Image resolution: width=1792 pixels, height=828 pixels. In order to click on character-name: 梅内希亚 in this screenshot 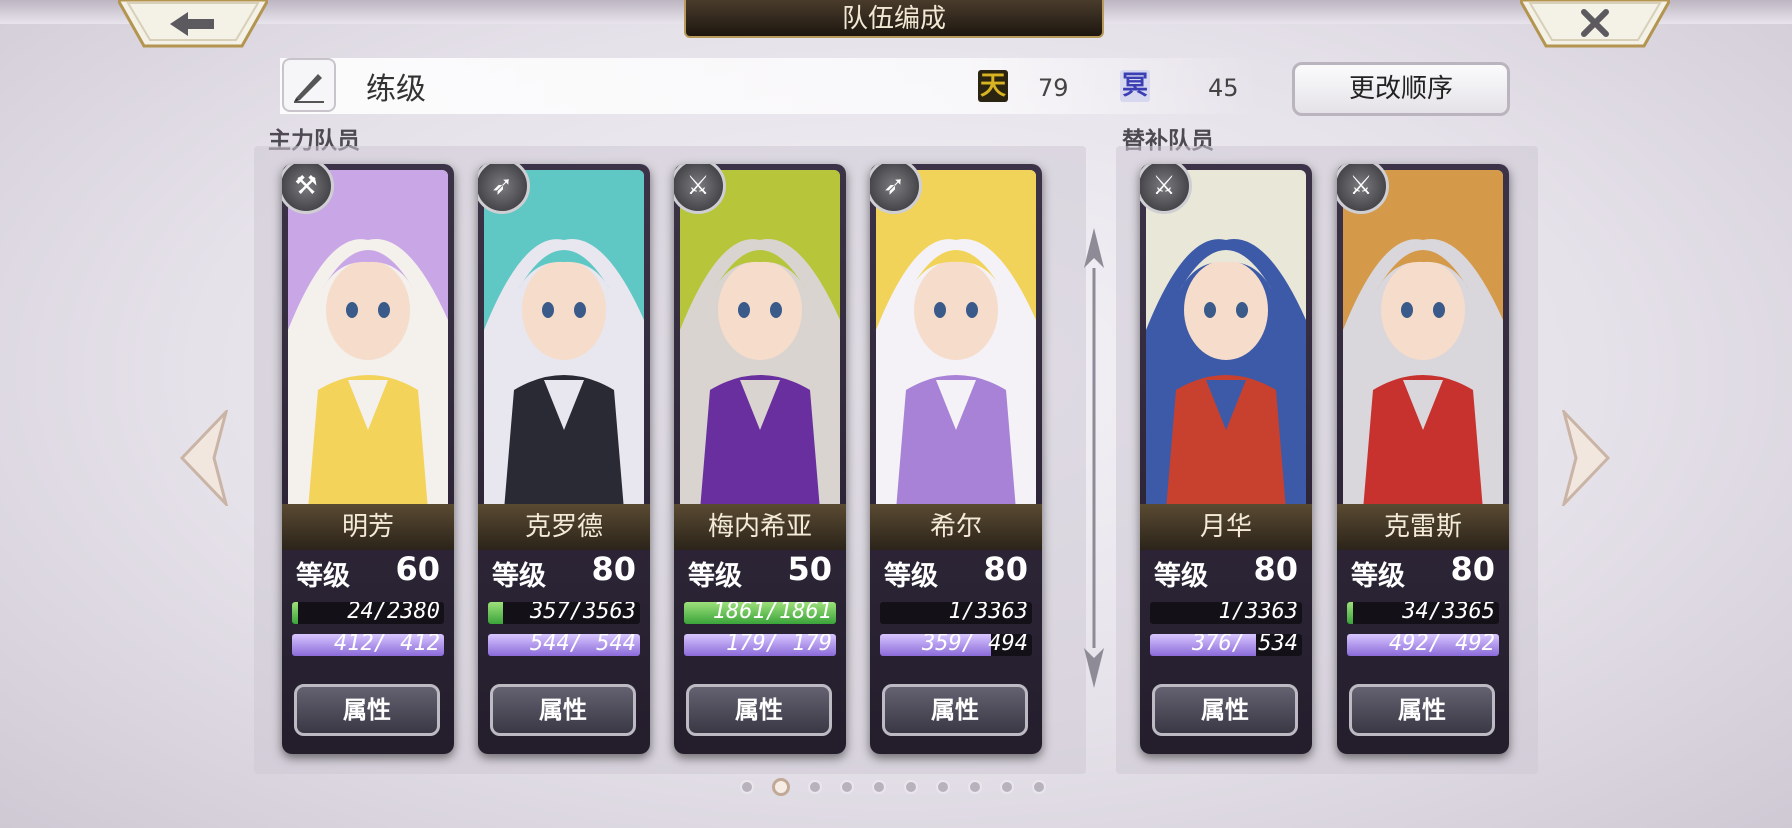, I will do `click(760, 527)`.